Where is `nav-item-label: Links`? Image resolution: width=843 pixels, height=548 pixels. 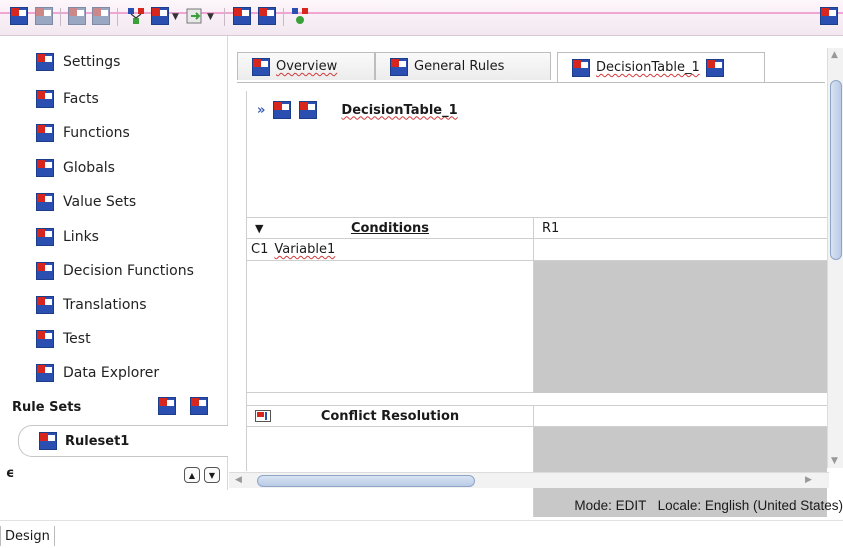
nav-item-label: Links is located at coordinates (81, 237).